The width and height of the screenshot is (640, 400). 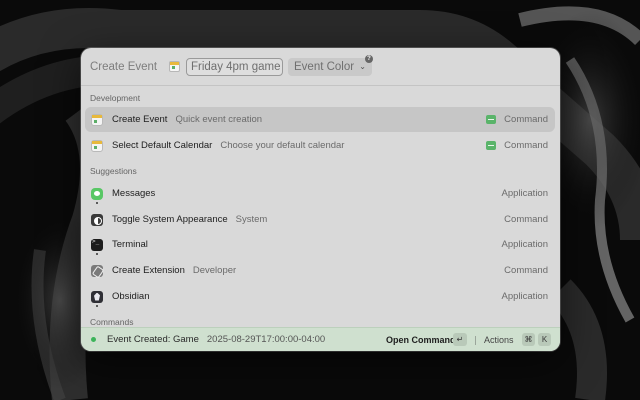 I want to click on help-badge-icon: ?, so click(x=369, y=59).